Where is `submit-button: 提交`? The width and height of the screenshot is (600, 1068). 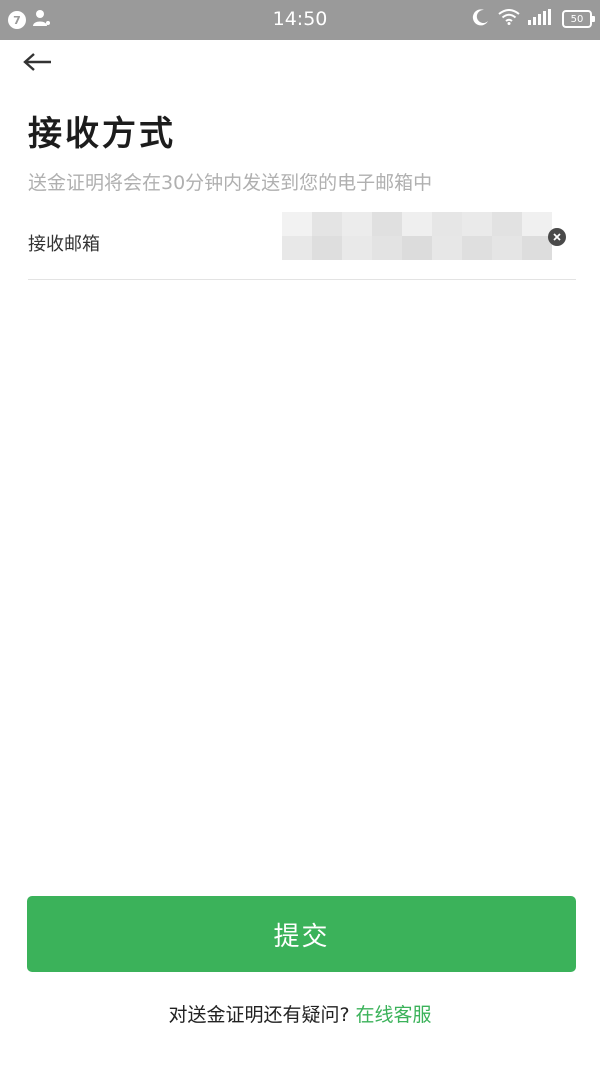 submit-button: 提交 is located at coordinates (301, 934).